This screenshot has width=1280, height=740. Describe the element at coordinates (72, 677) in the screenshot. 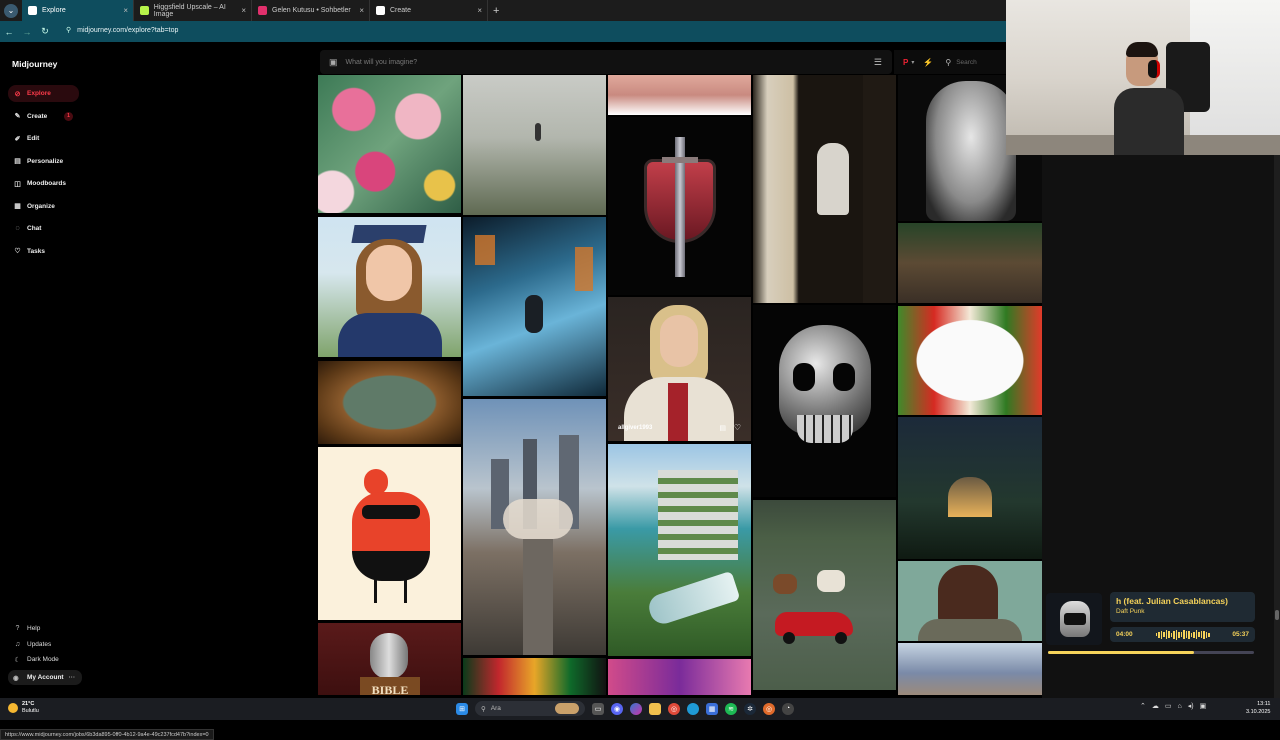

I see `more-icon: ···` at that location.